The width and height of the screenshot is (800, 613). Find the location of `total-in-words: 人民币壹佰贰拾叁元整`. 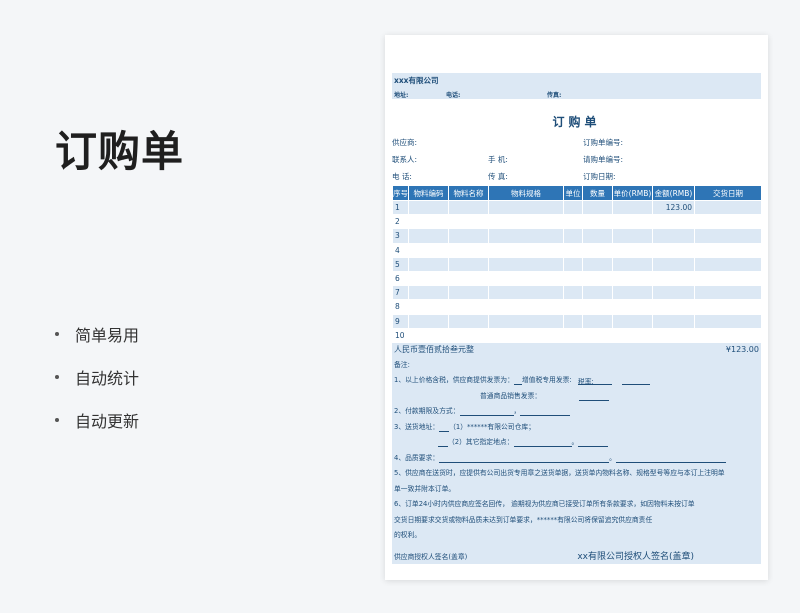

total-in-words: 人民币壹佰贰拾叁元整 is located at coordinates (434, 349).